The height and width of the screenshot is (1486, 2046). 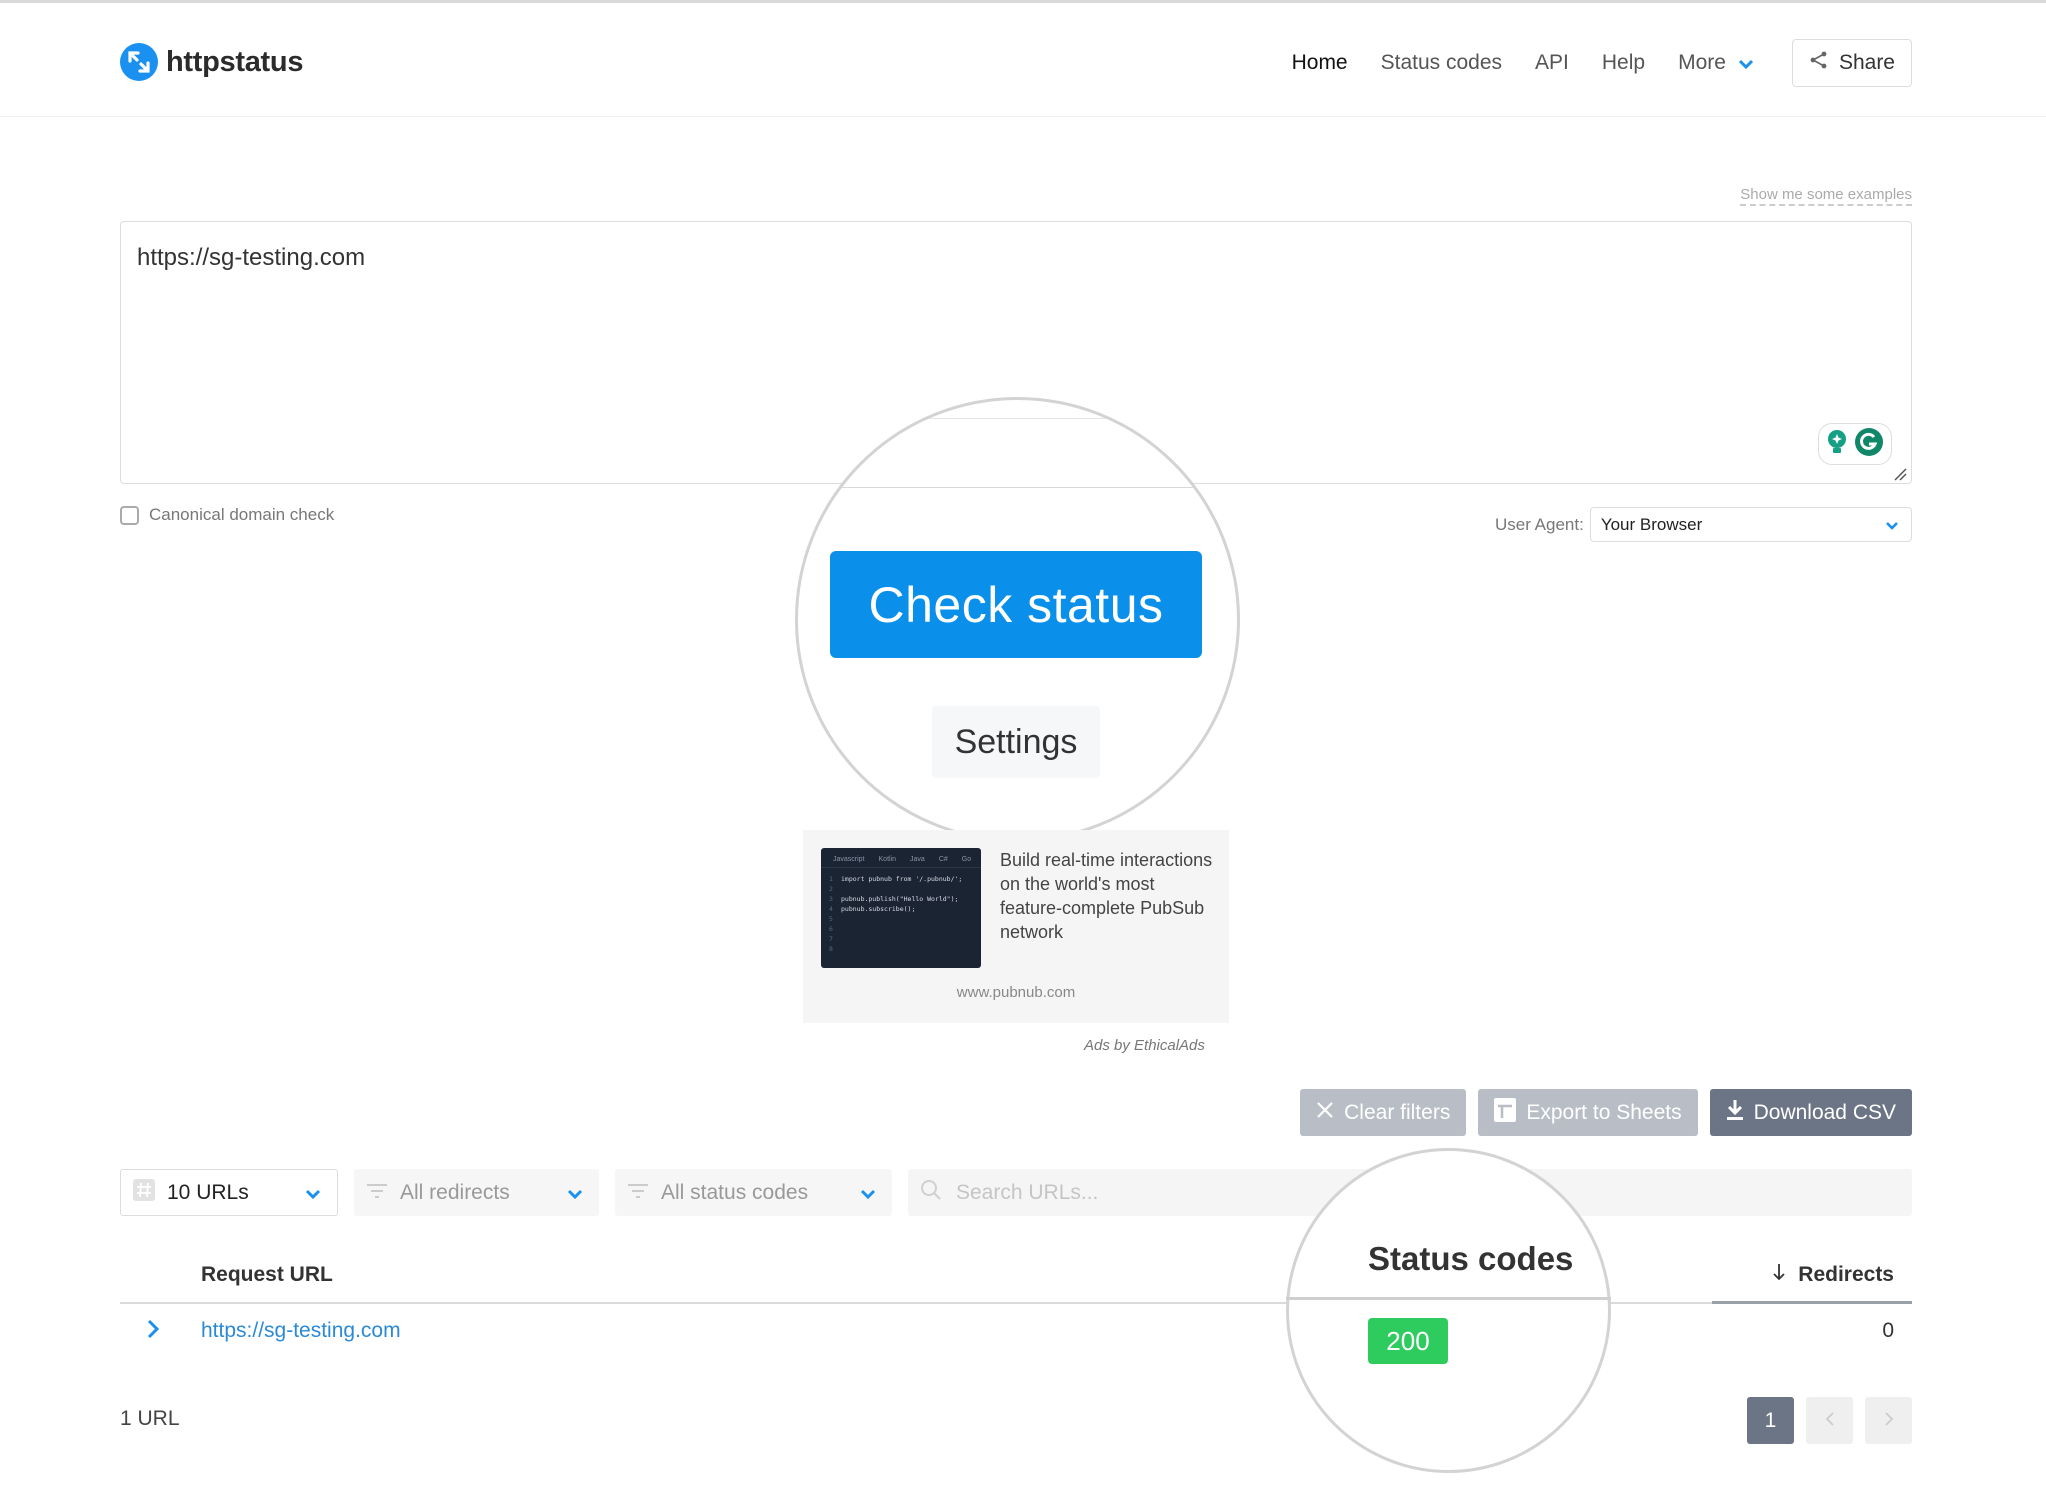 I want to click on canonical-checkbox, so click(x=129, y=515).